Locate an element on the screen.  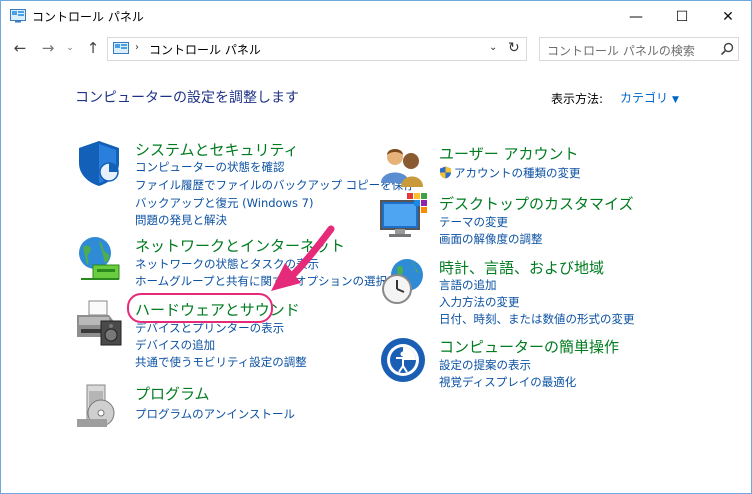
link-change-theme: テーマの変更 is located at coordinates (473, 222).